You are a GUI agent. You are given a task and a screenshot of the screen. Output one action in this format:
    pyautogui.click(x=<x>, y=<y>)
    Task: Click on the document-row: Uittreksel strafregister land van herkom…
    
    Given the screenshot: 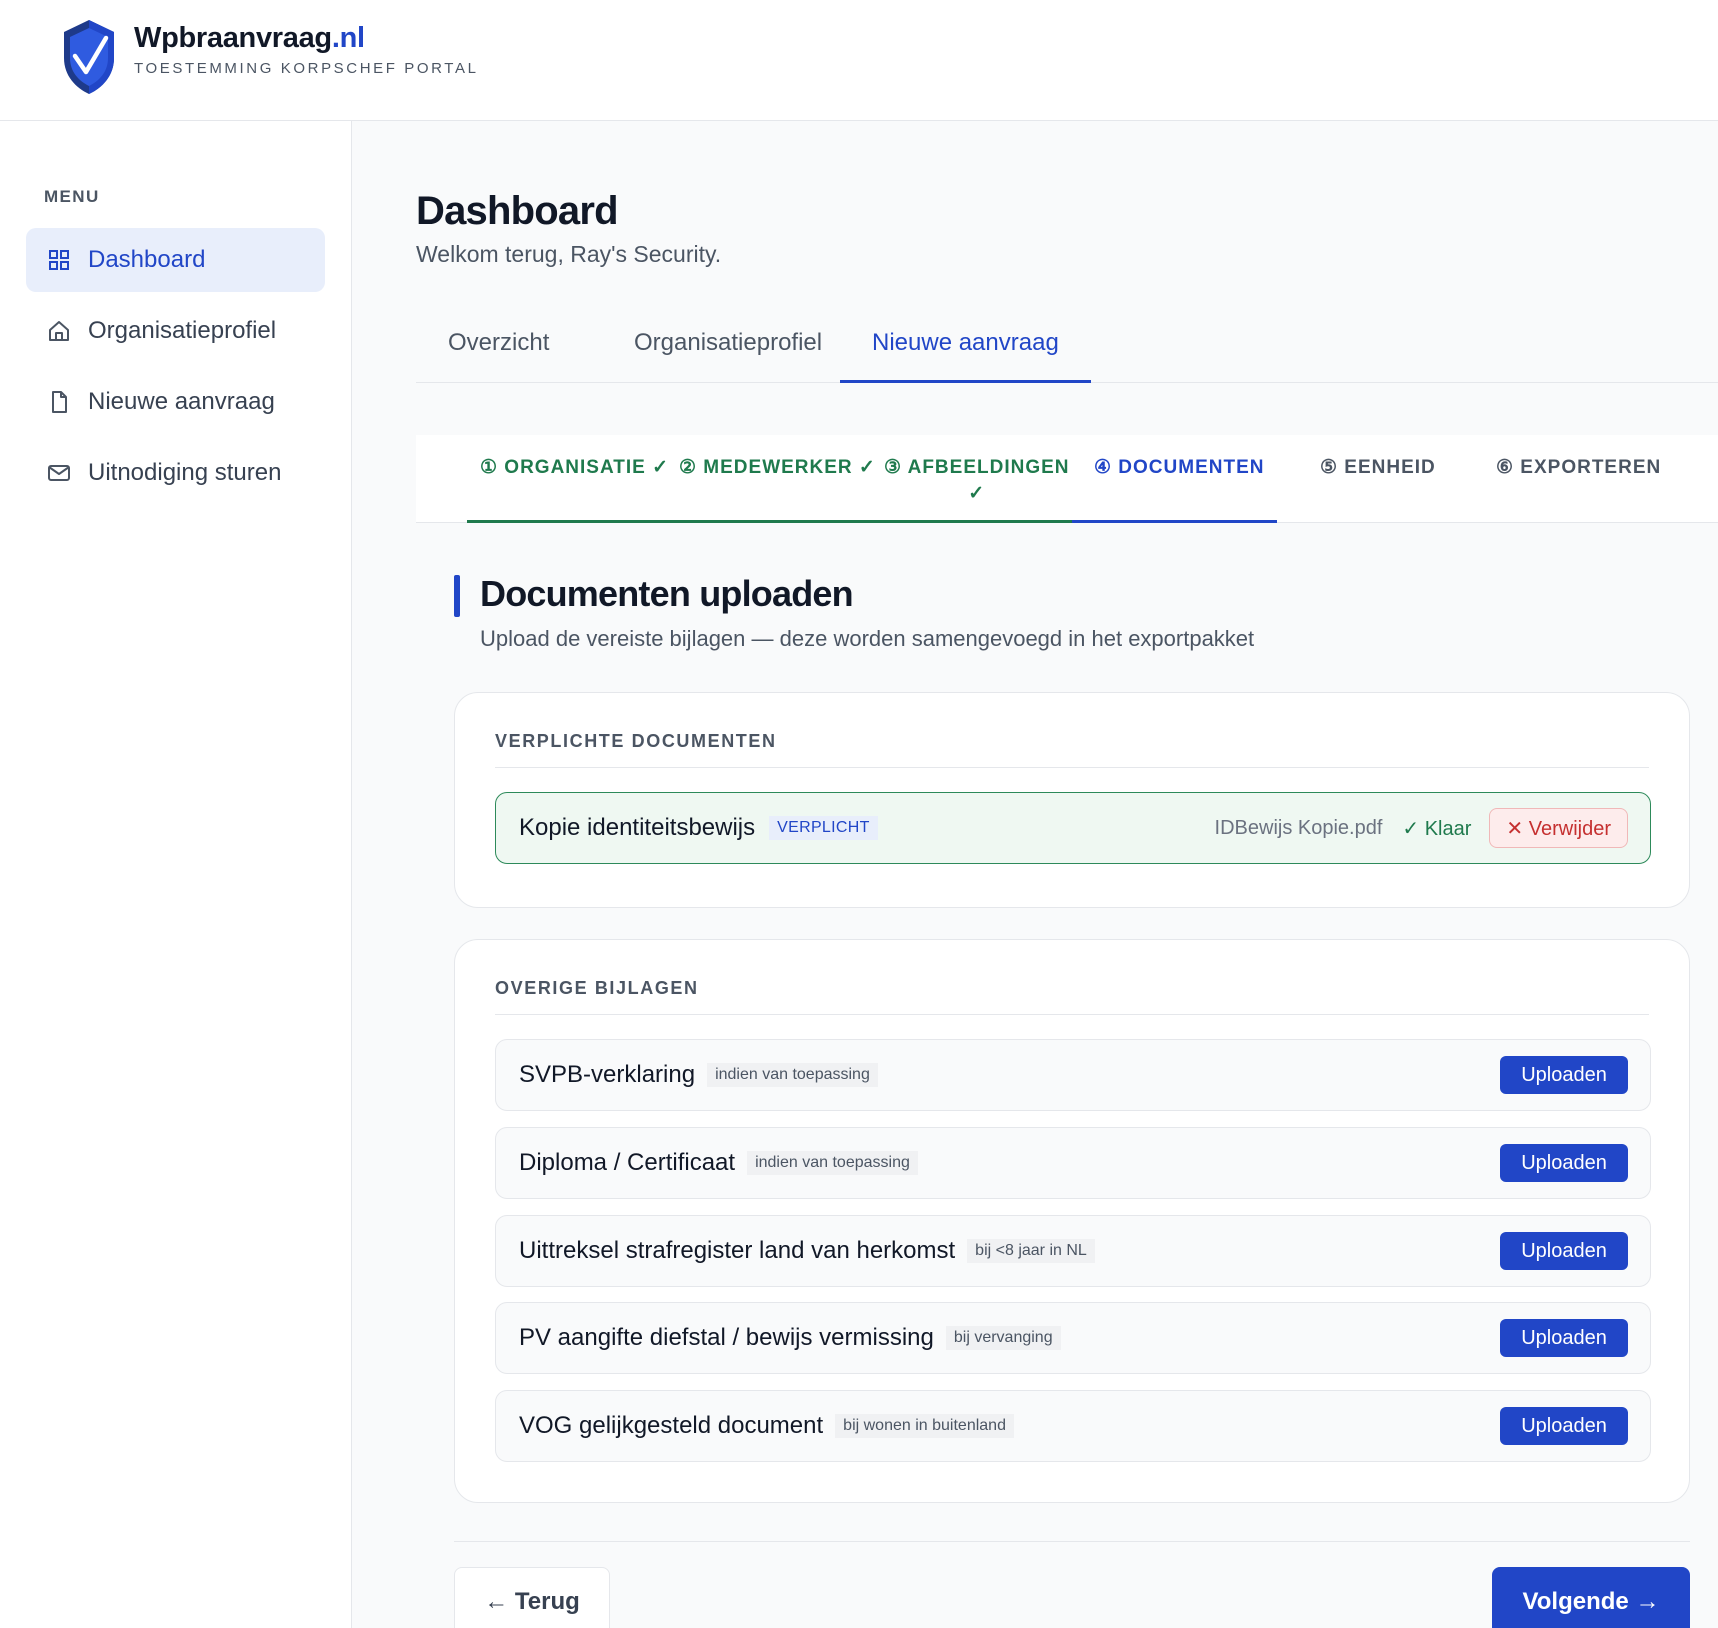 What is the action you would take?
    pyautogui.click(x=1073, y=1251)
    